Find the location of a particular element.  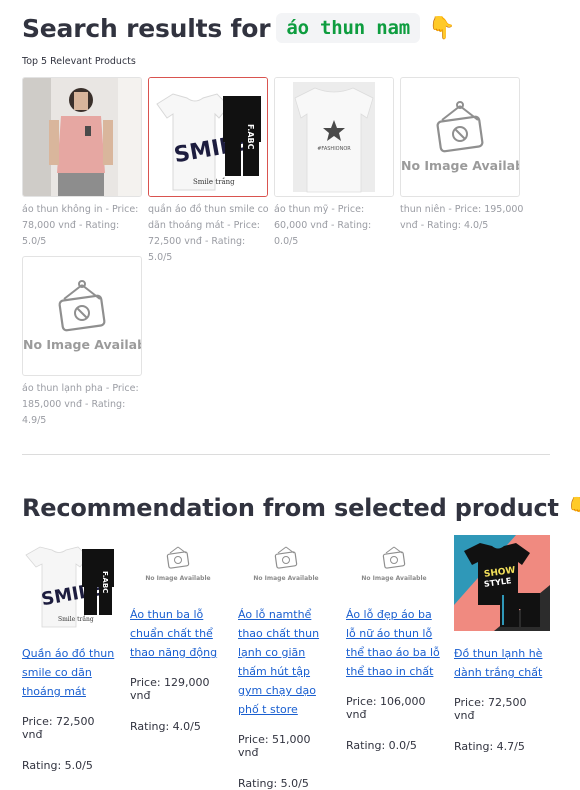

recommendation-image: SHOW STYLE is located at coordinates (502, 583).